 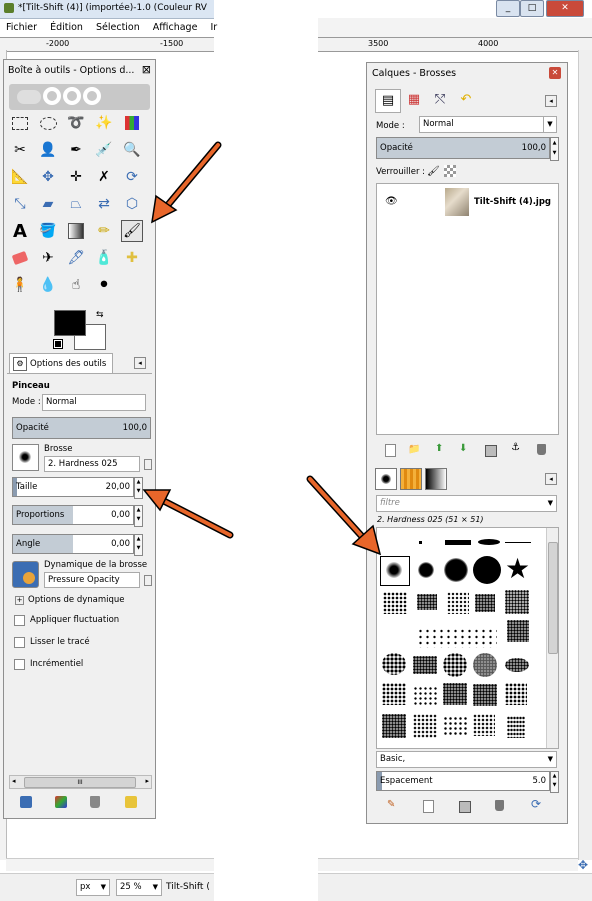 What do you see at coordinates (436, 479) in the screenshot?
I see `tab-gradients` at bounding box center [436, 479].